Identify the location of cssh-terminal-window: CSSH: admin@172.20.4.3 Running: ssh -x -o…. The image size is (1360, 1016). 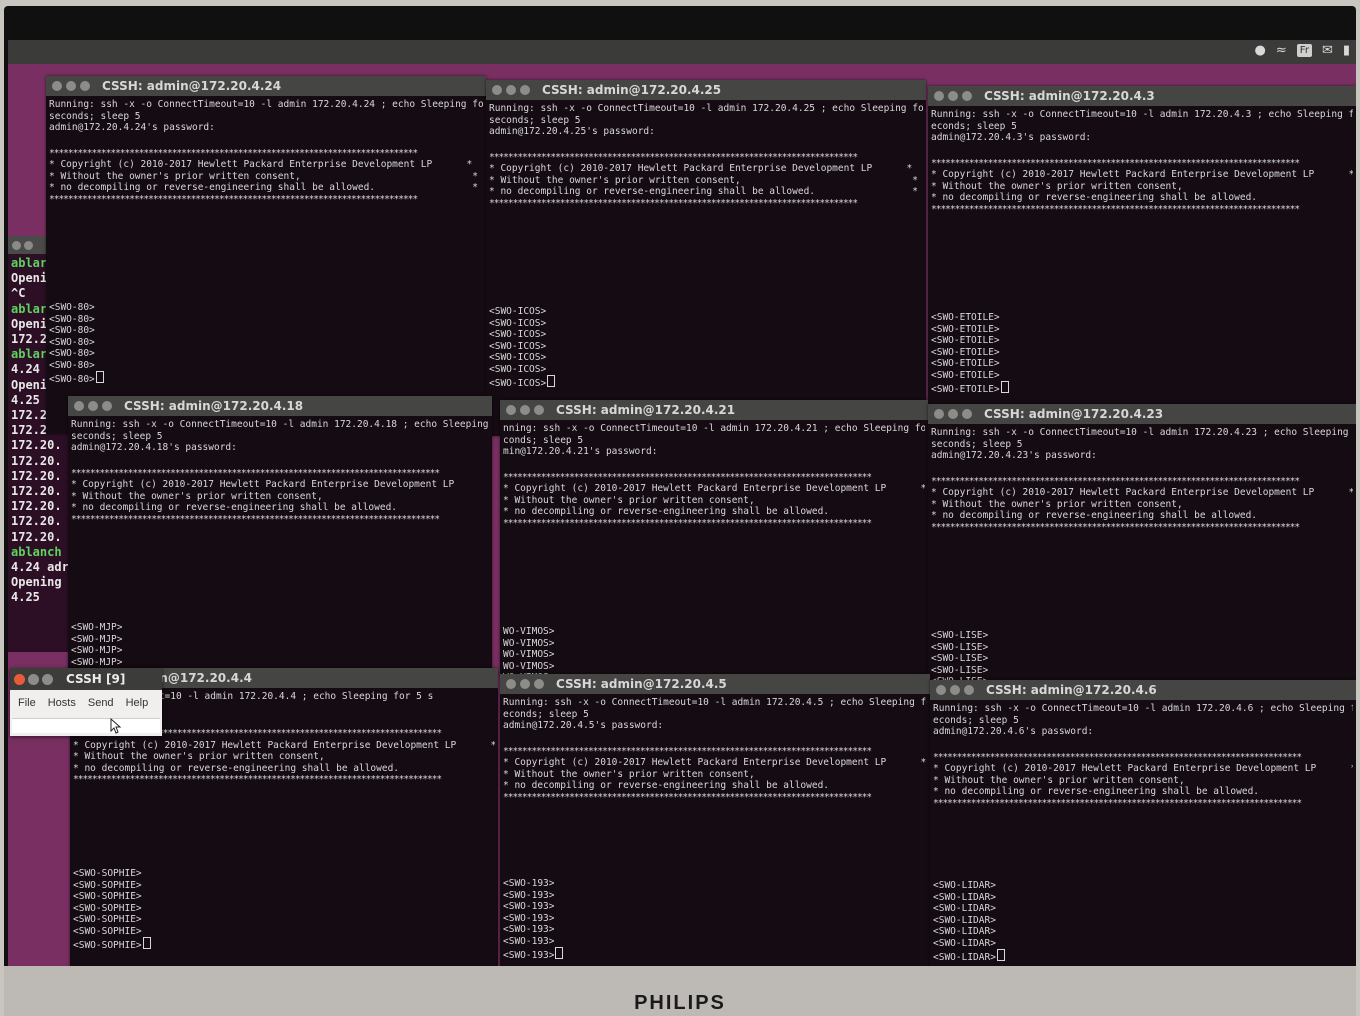
(1142, 263).